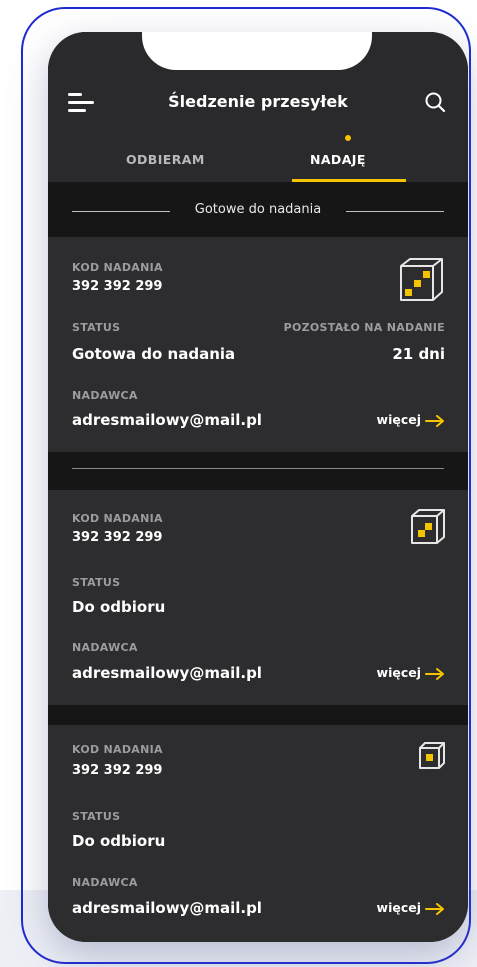 This screenshot has width=477, height=967. I want to click on section-header: Gotowe do nadania, so click(258, 209).